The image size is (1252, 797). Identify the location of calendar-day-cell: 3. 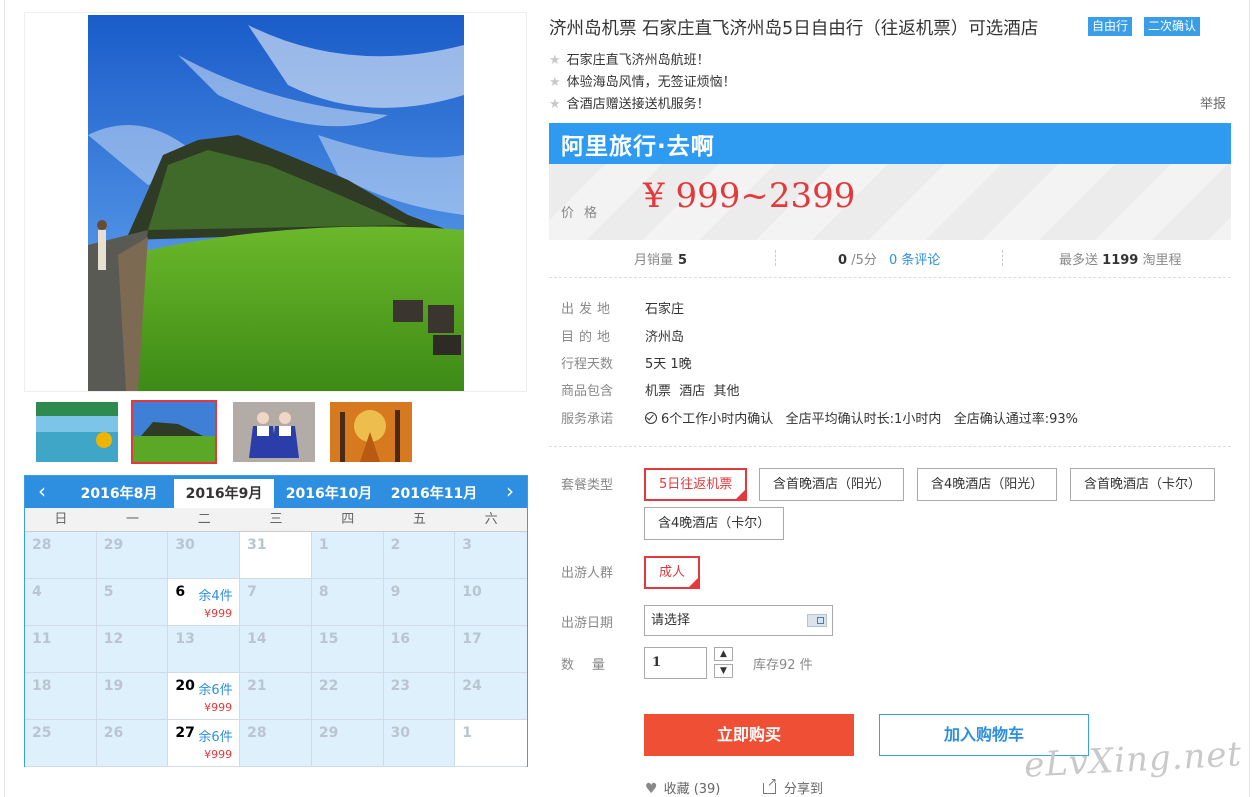
(491, 555).